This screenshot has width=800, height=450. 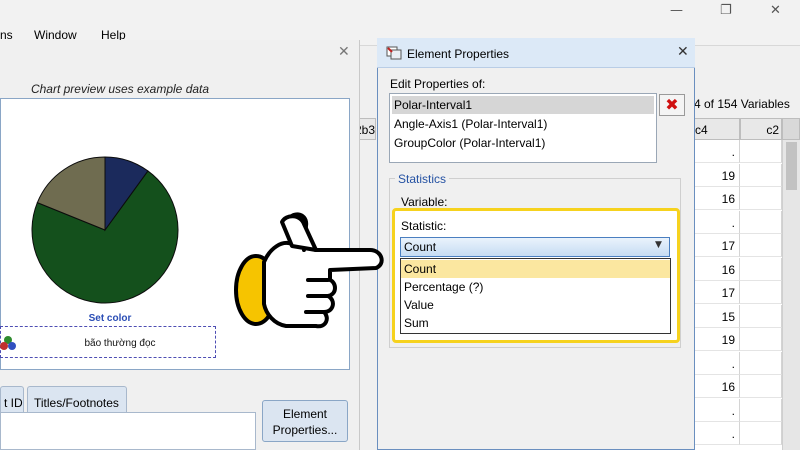 I want to click on tab-panel, so click(x=128, y=431).